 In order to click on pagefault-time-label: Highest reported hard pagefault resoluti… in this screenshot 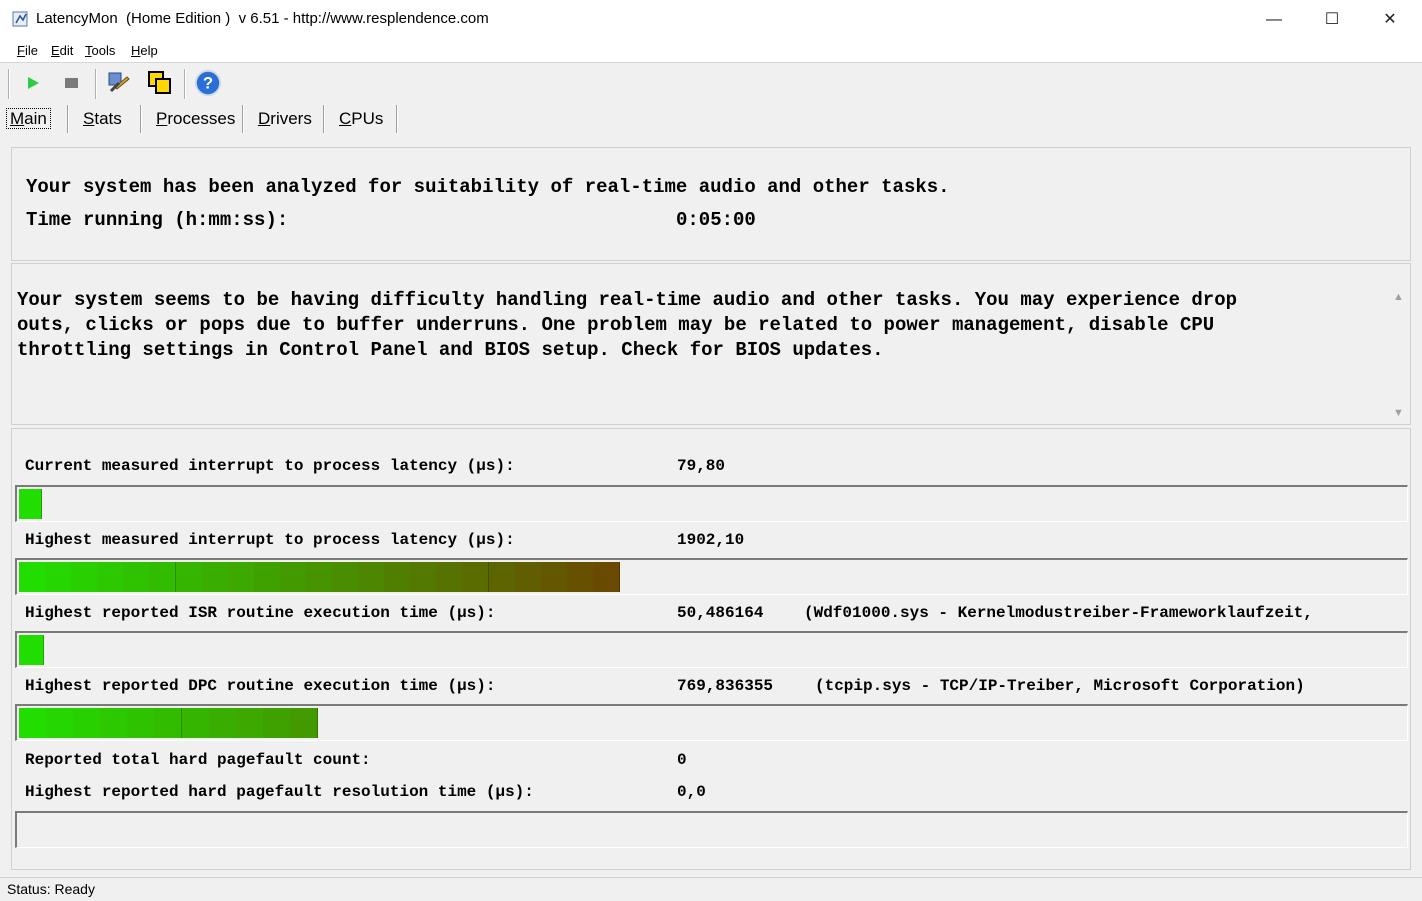, I will do `click(279, 792)`.